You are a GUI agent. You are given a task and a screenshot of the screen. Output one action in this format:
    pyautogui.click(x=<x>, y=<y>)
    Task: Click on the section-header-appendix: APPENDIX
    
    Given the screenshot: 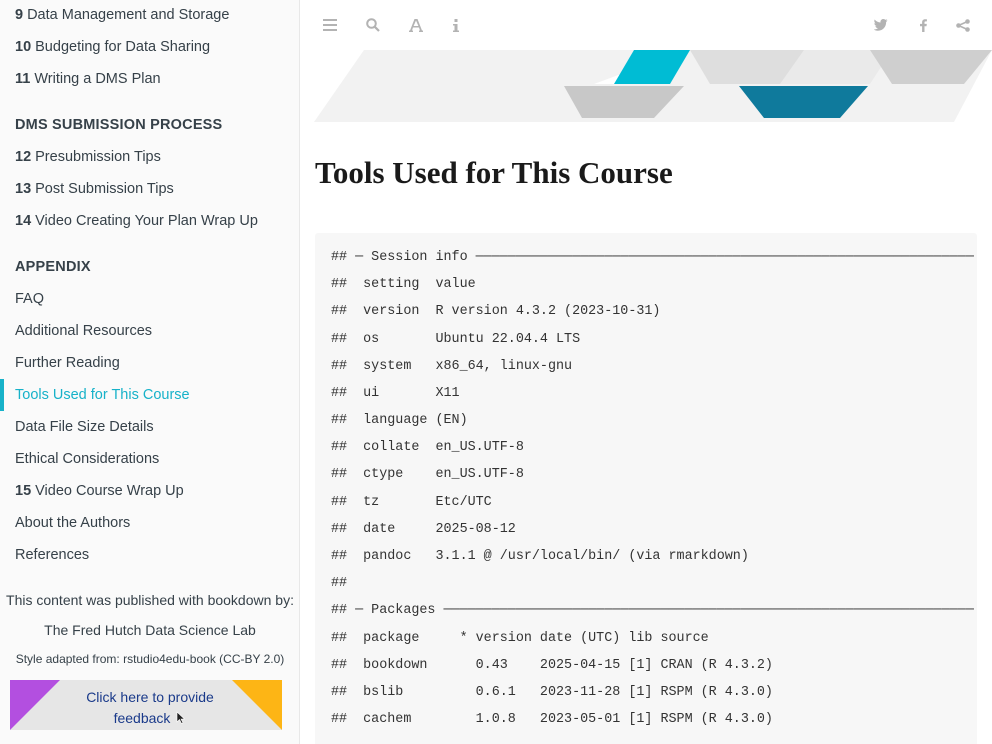 What is the action you would take?
    pyautogui.click(x=53, y=267)
    